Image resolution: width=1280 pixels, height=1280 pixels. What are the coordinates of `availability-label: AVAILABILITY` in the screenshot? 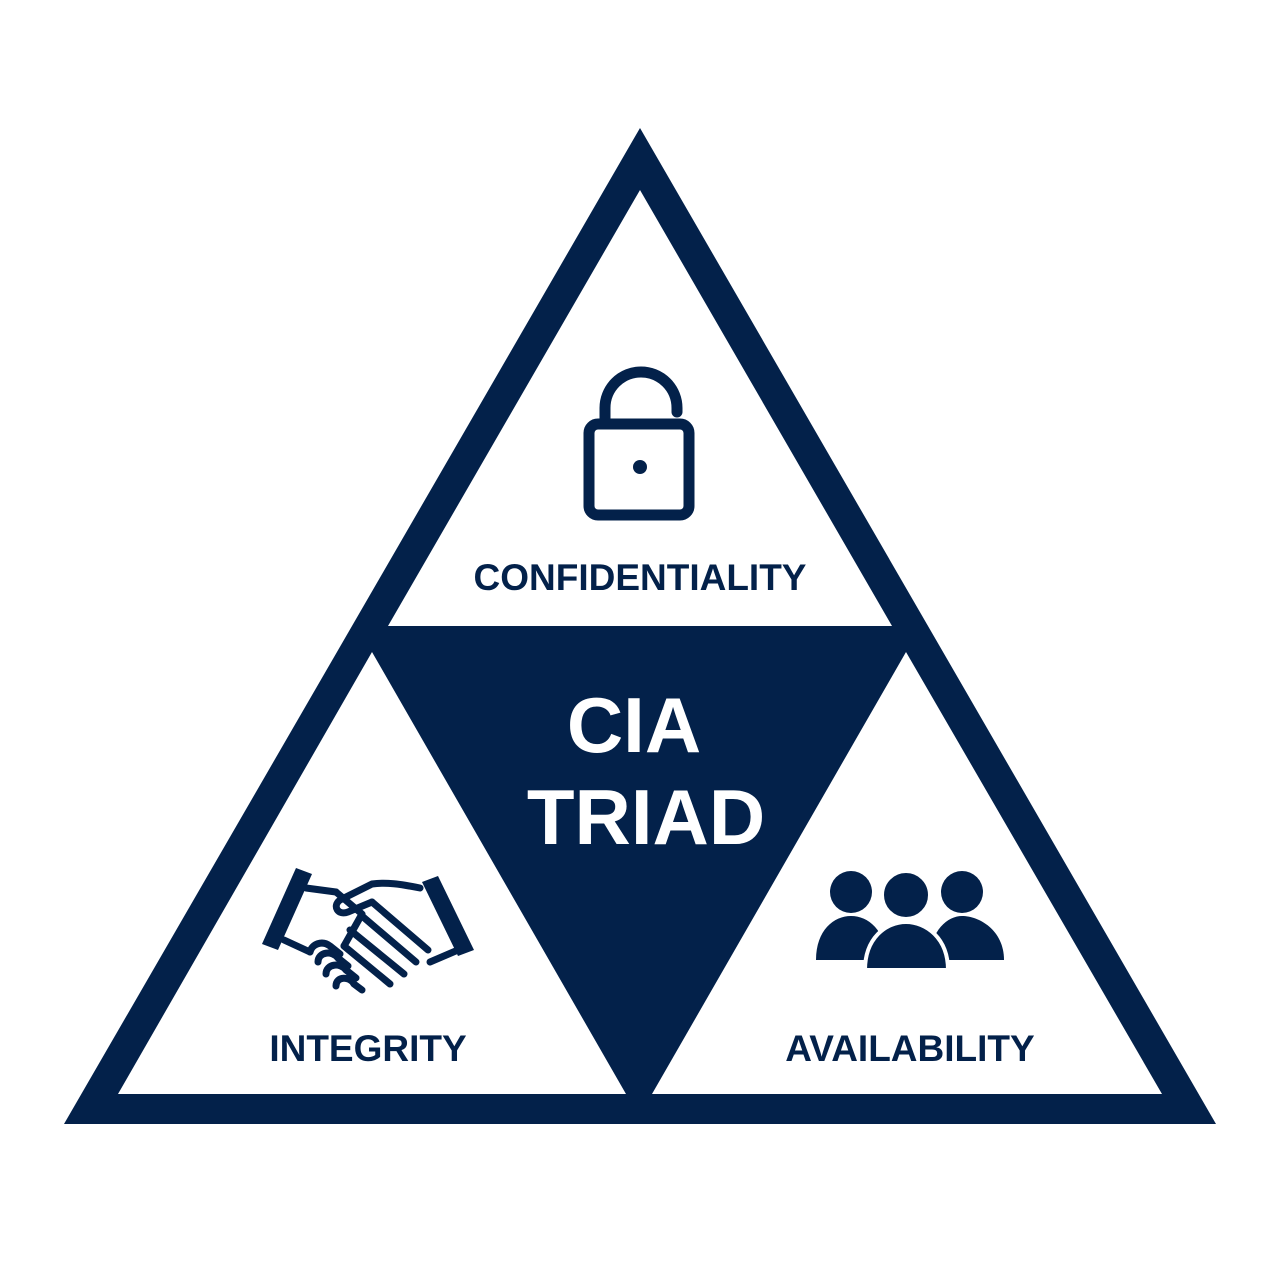 It's located at (910, 1048).